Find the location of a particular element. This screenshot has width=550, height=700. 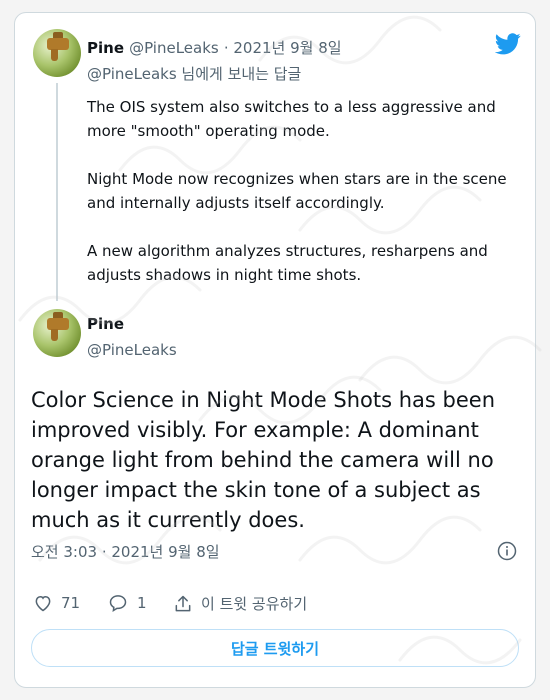

share-label: 이 트윗 공유하기 is located at coordinates (254, 604).